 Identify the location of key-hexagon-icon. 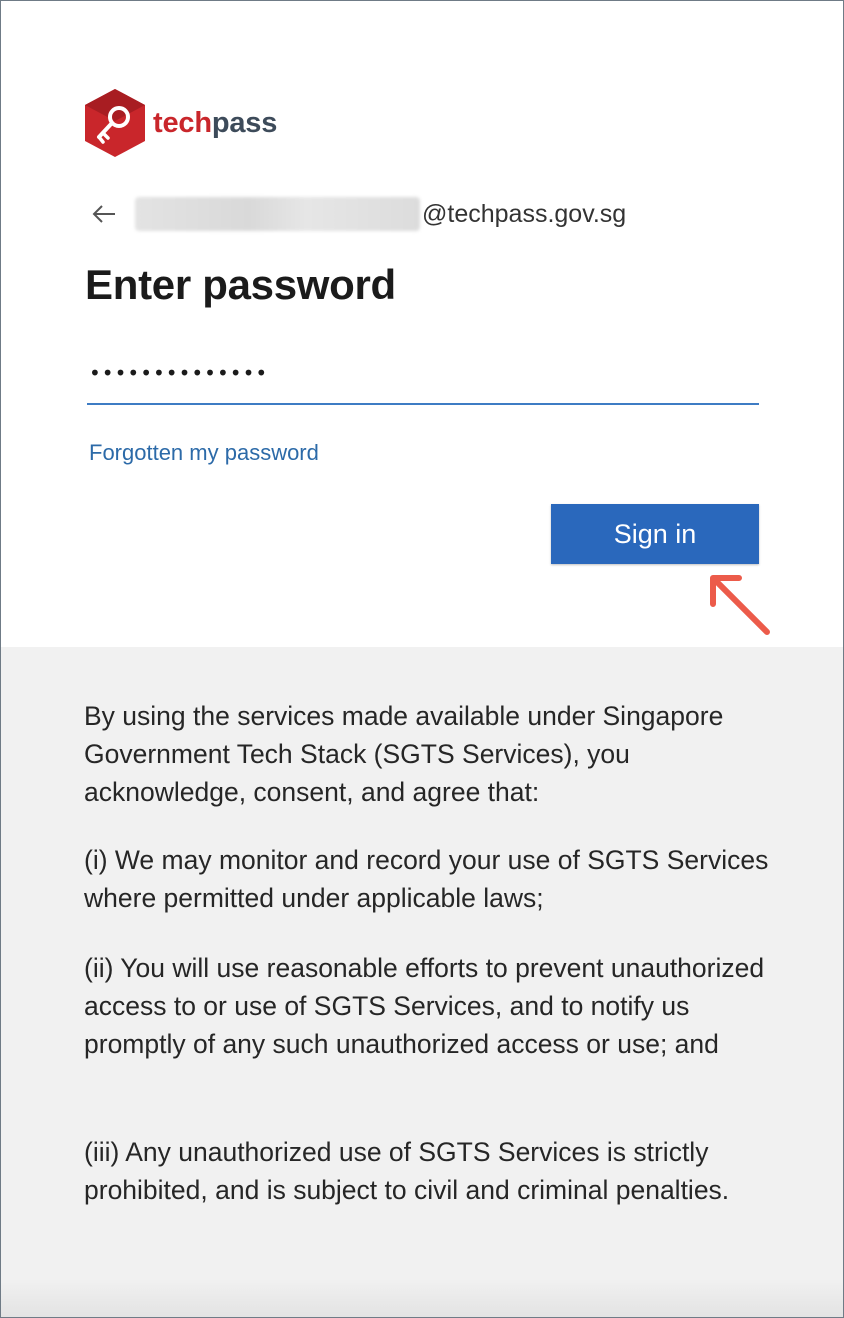
(115, 123).